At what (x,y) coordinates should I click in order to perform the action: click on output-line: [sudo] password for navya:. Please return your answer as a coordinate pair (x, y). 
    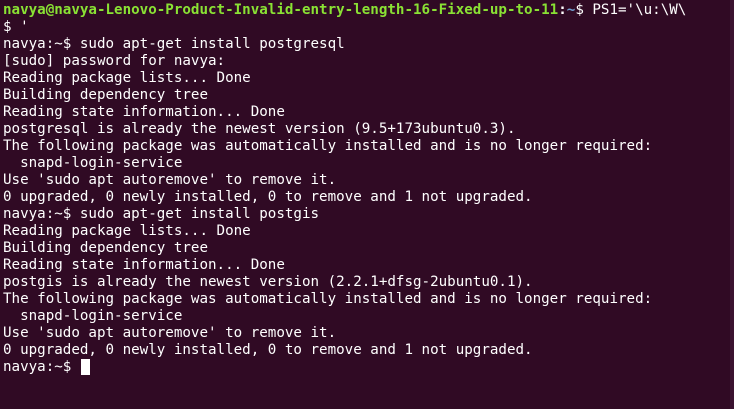
    Looking at the image, I should click on (114, 61).